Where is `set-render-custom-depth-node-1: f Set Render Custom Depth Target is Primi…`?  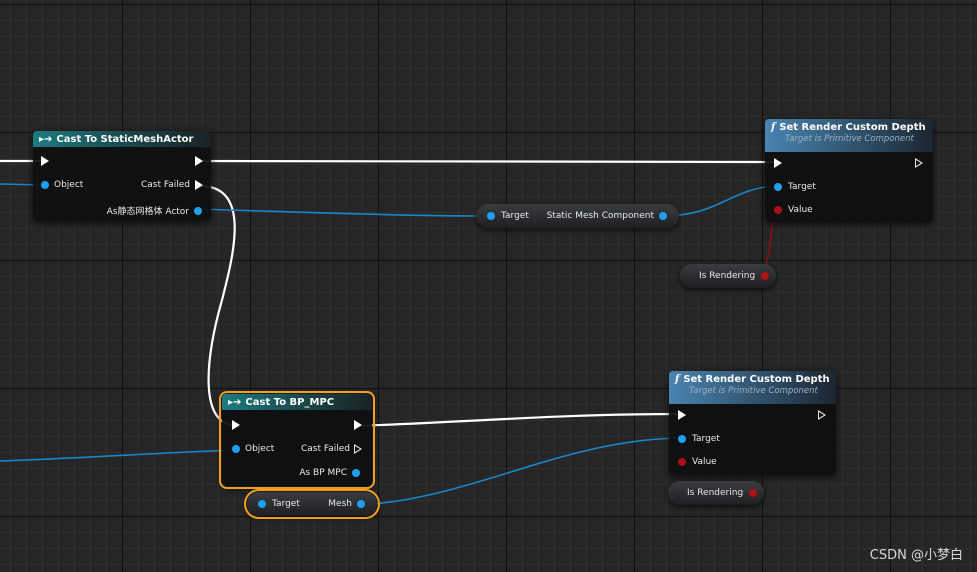
set-render-custom-depth-node-1: f Set Render Custom Depth Target is Primi… is located at coordinates (849, 170).